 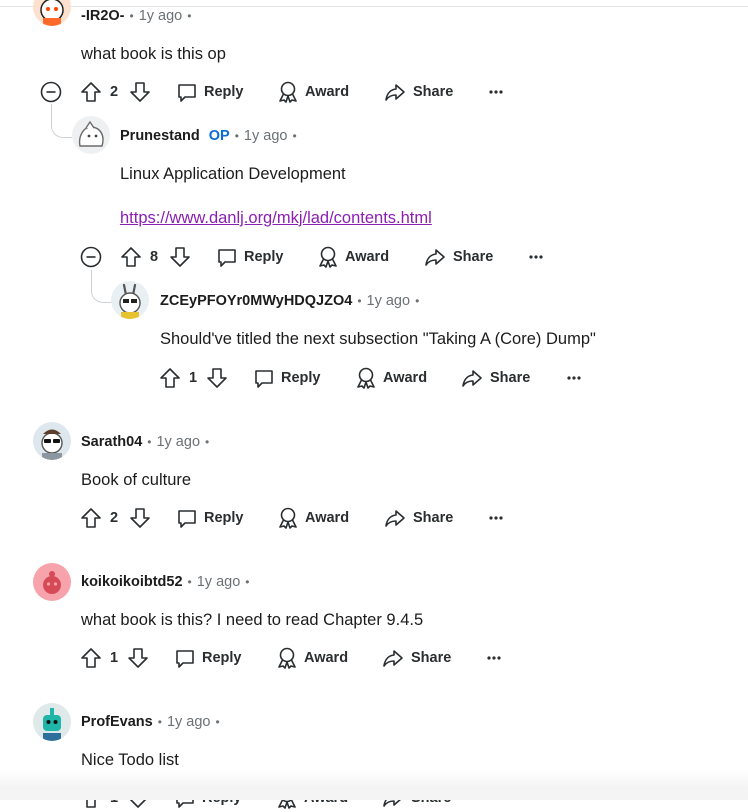 I want to click on username: Prunestand, so click(x=160, y=136).